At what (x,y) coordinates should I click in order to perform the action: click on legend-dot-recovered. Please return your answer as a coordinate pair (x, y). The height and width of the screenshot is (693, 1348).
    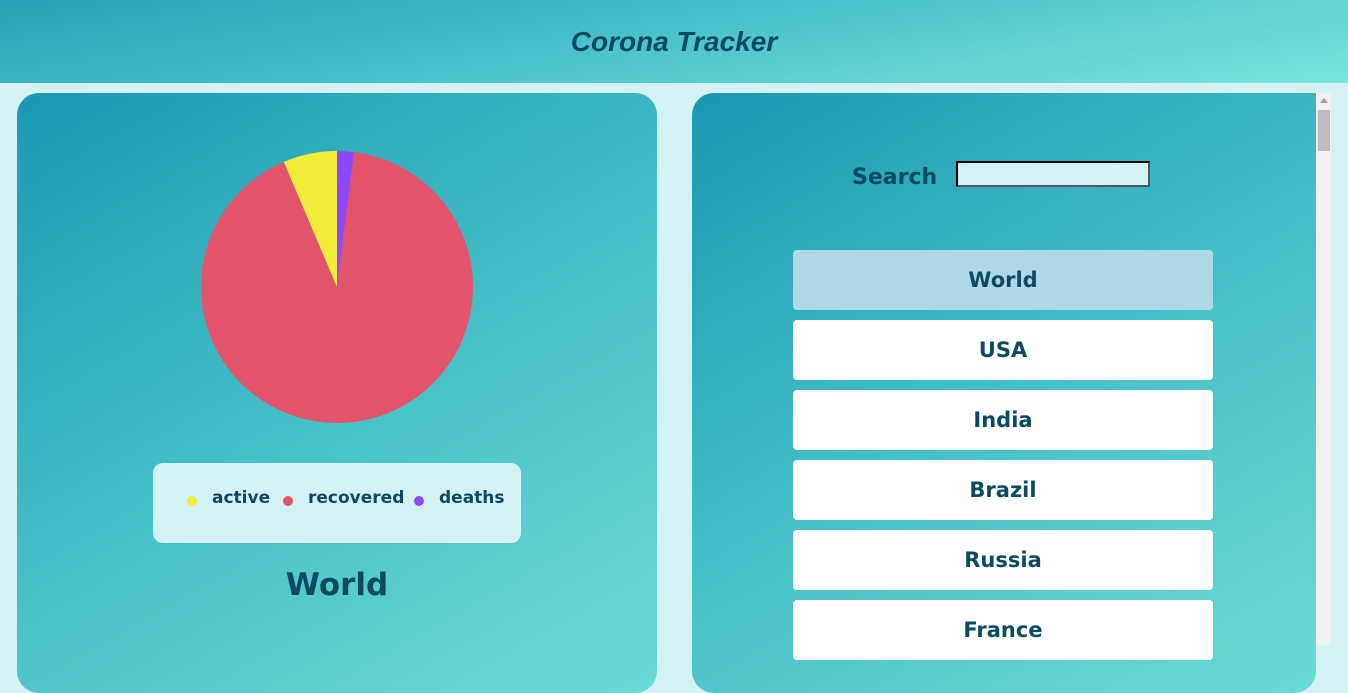
    Looking at the image, I should click on (288, 501).